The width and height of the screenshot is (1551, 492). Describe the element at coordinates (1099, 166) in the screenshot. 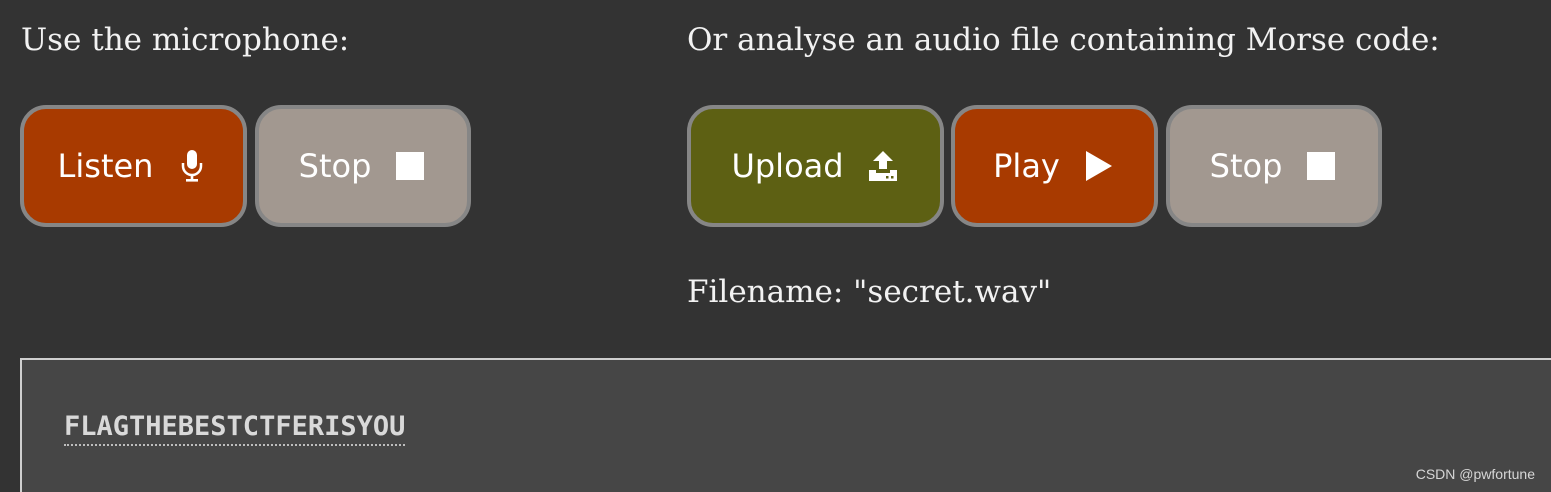

I see `play-icon` at that location.